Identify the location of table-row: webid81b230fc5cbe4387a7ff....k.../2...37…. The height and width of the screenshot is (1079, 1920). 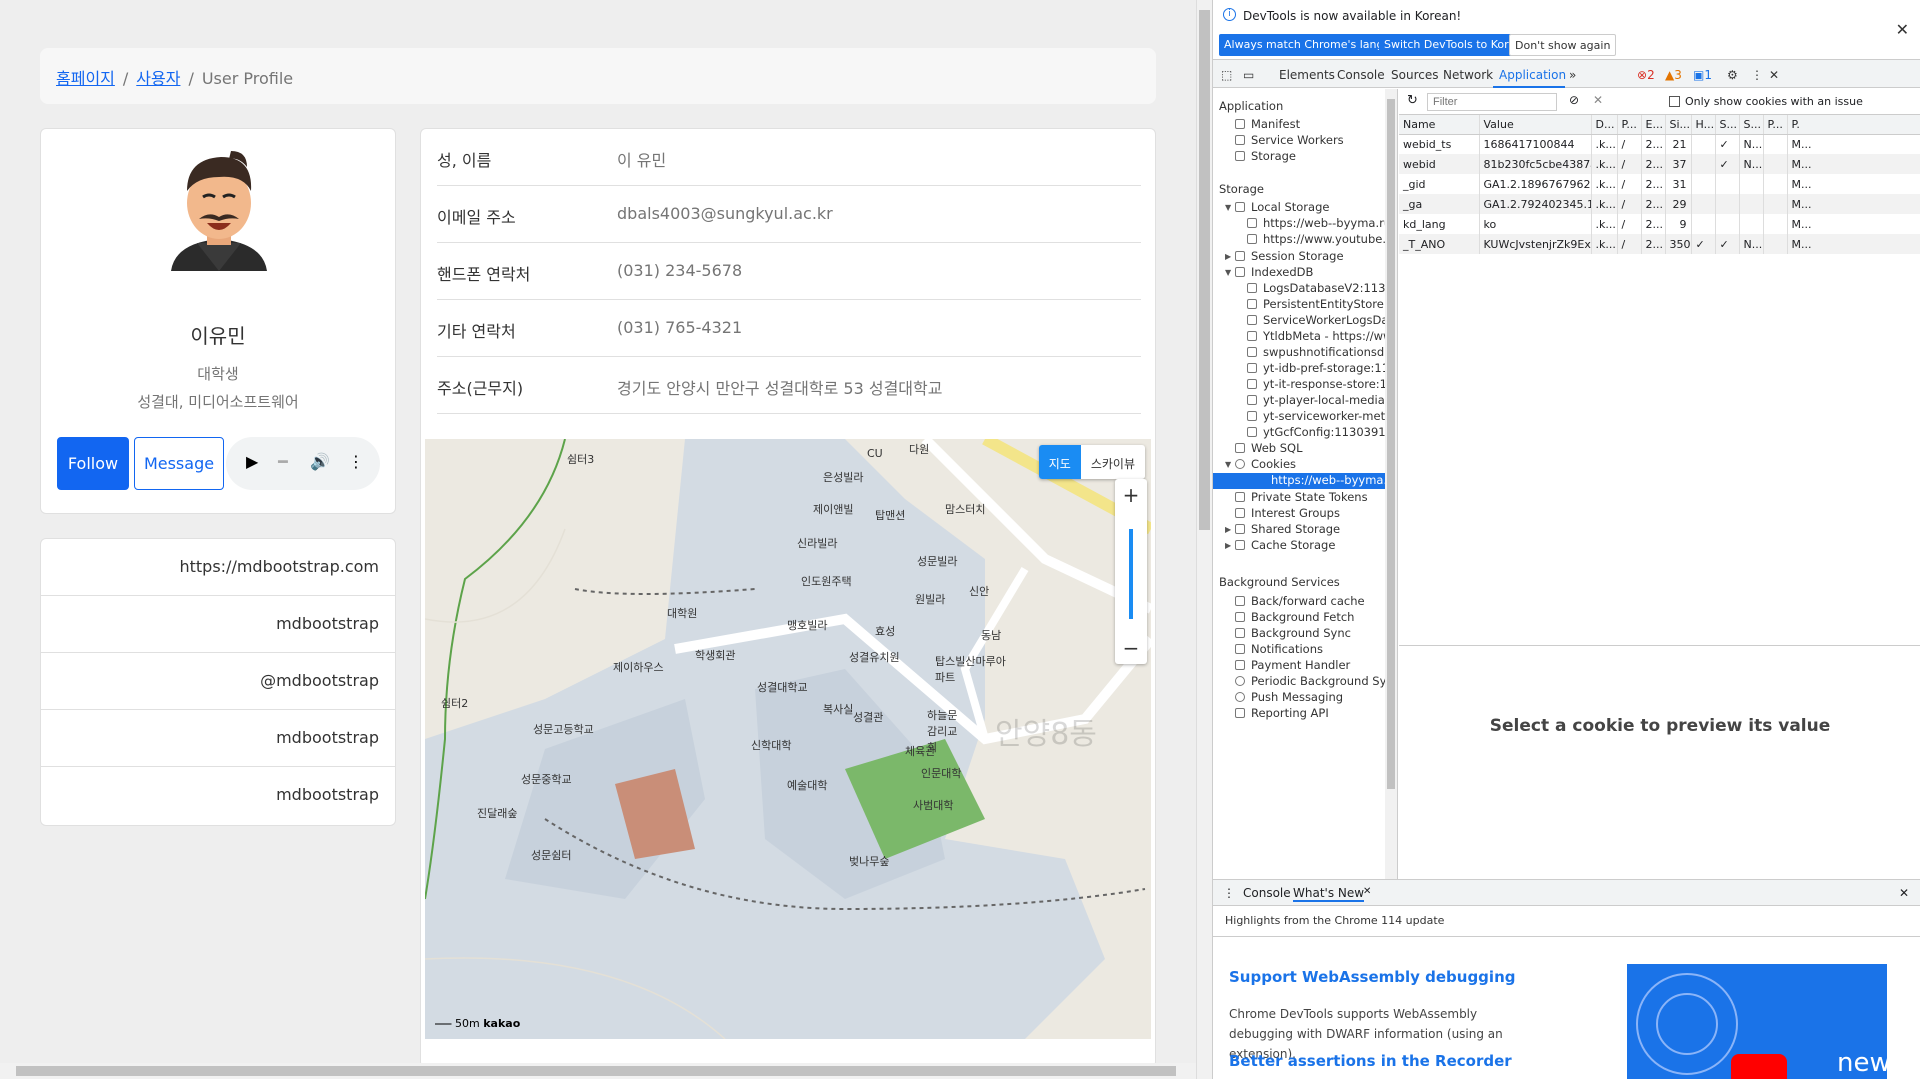
(1659, 164).